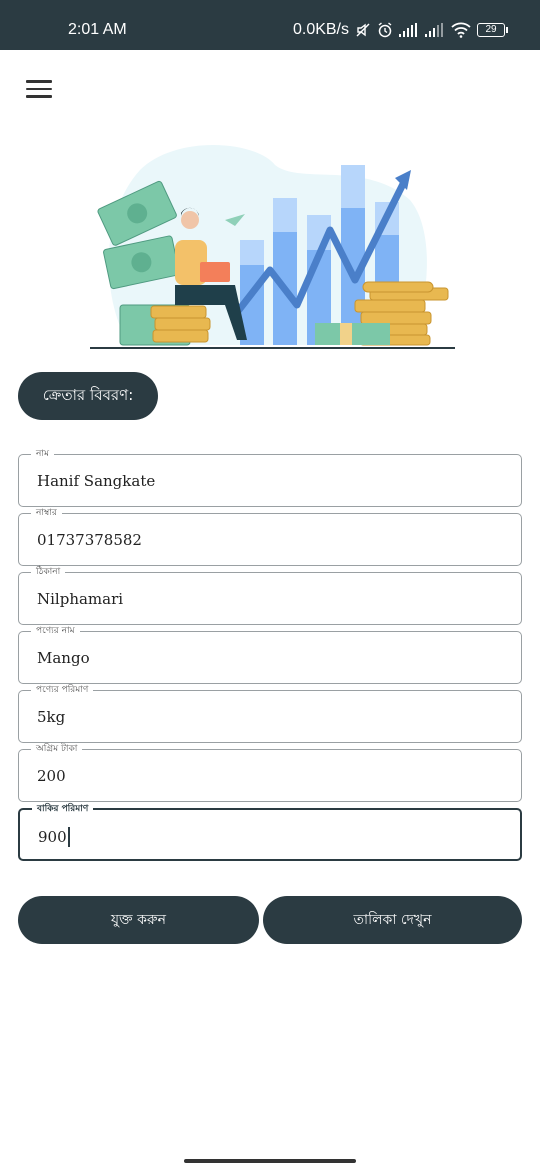  I want to click on product-quantity-field: পণ্যের পরিমাণ 5kg, so click(270, 713).